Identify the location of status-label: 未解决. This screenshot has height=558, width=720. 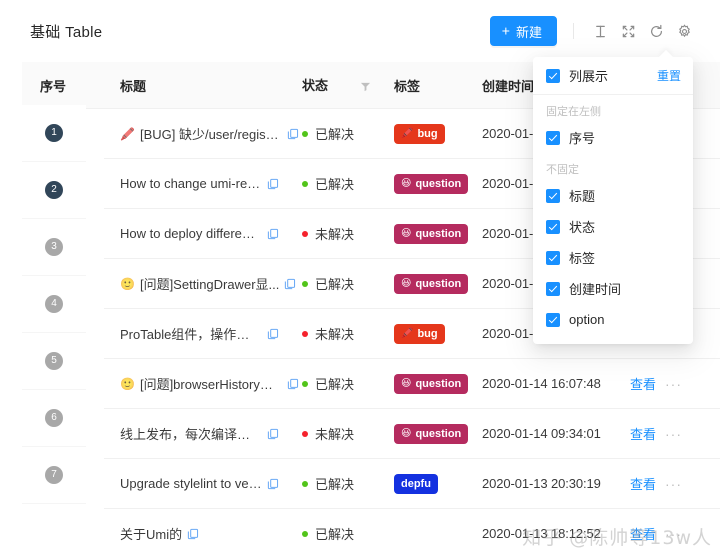
(335, 434).